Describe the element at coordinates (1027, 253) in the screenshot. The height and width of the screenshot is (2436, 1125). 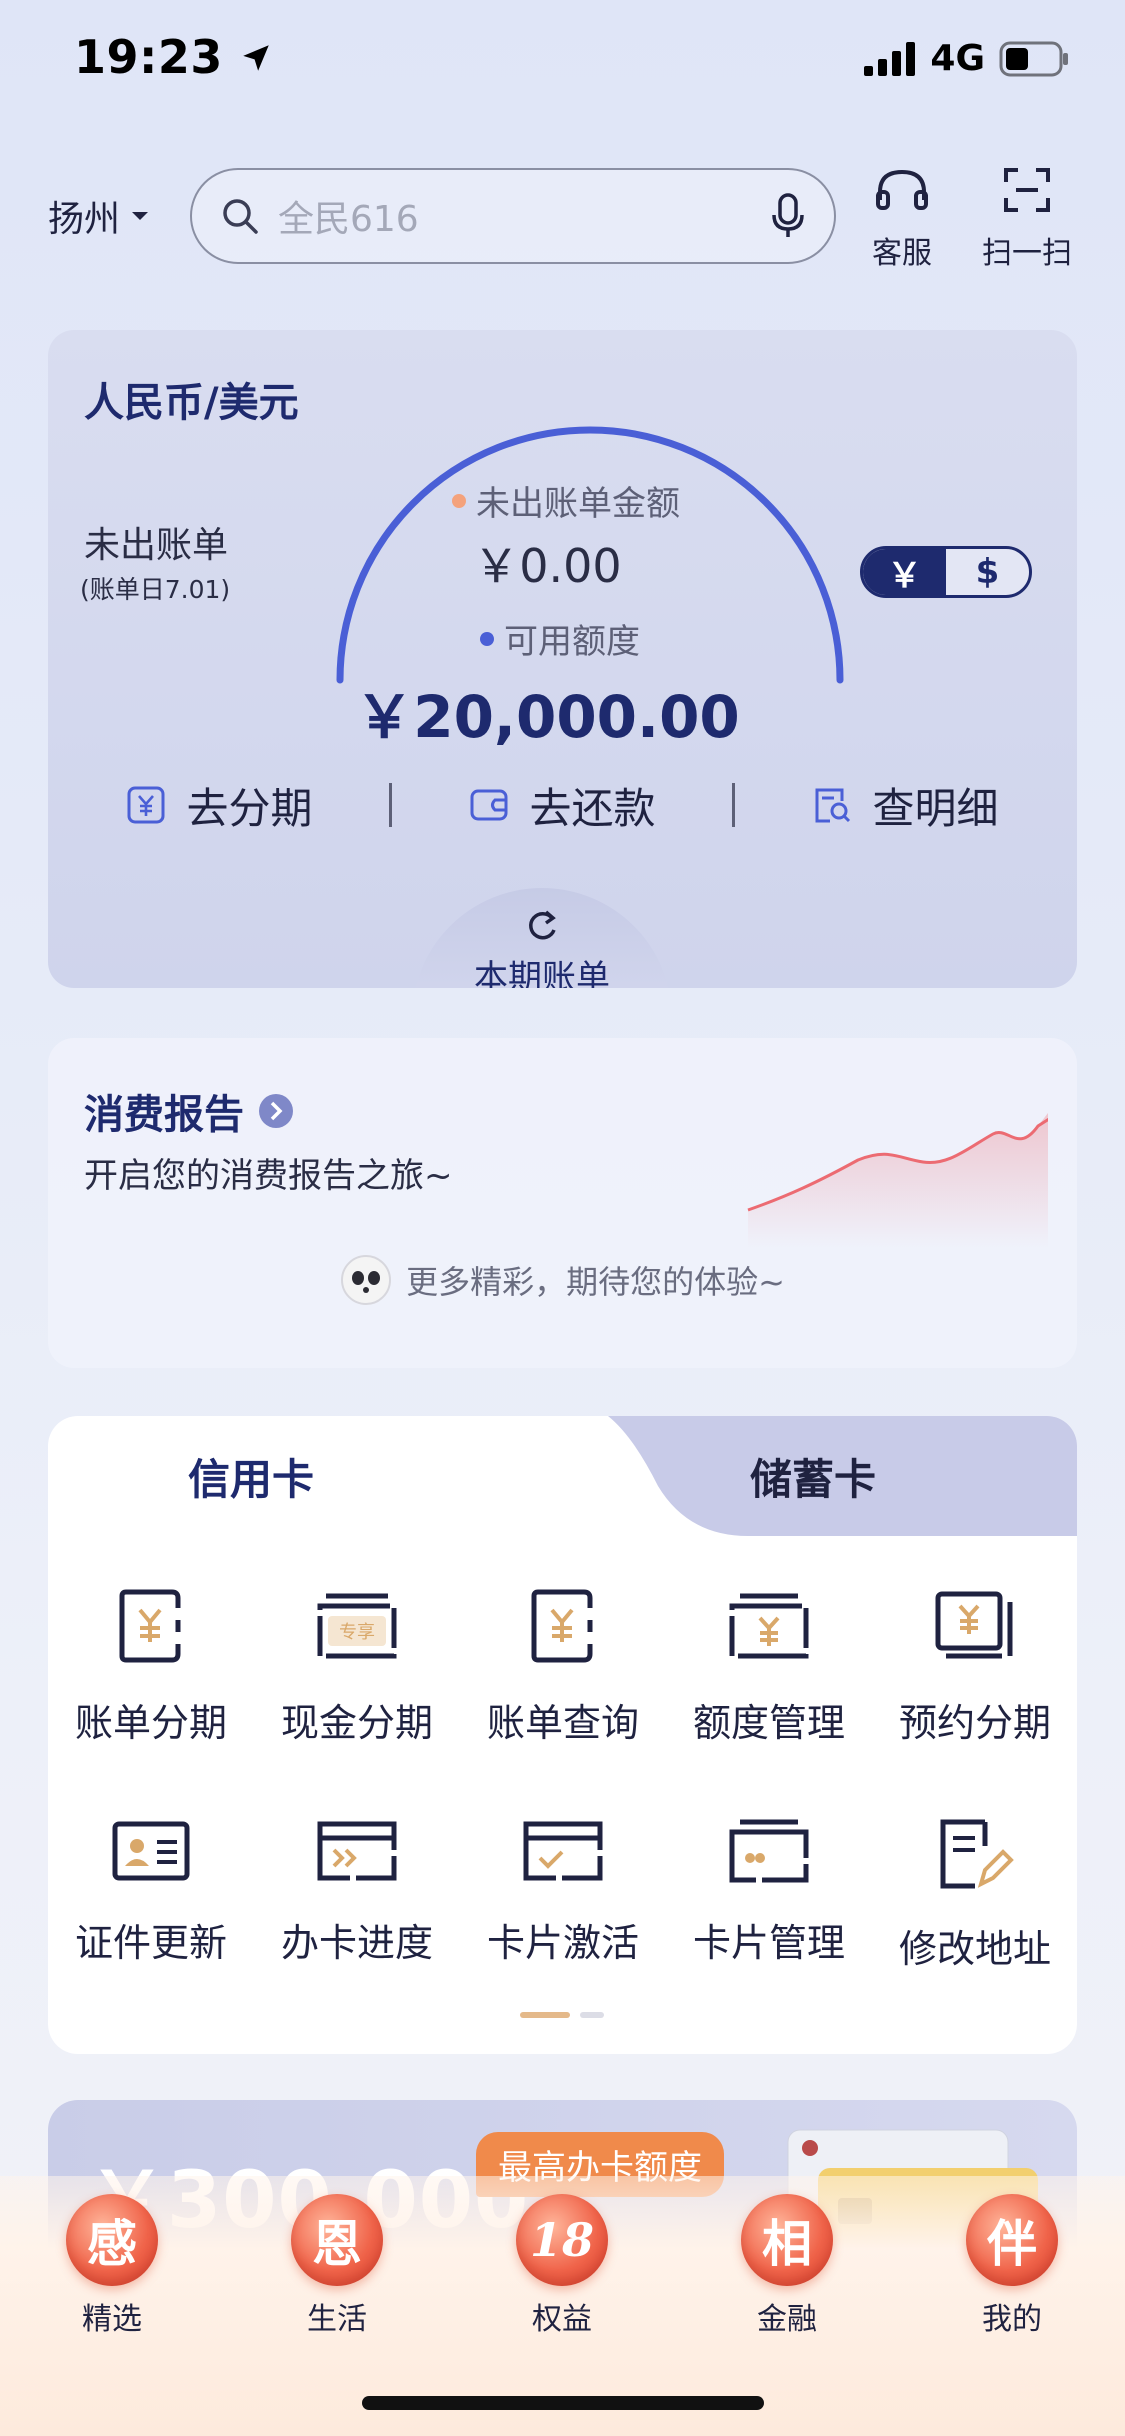
I see `scan-label: 扫一扫` at that location.